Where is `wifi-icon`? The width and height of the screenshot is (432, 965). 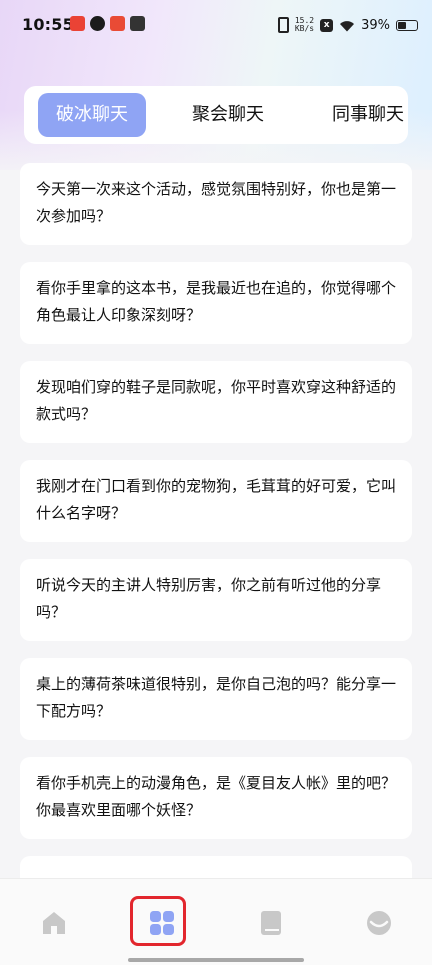
wifi-icon is located at coordinates (347, 25).